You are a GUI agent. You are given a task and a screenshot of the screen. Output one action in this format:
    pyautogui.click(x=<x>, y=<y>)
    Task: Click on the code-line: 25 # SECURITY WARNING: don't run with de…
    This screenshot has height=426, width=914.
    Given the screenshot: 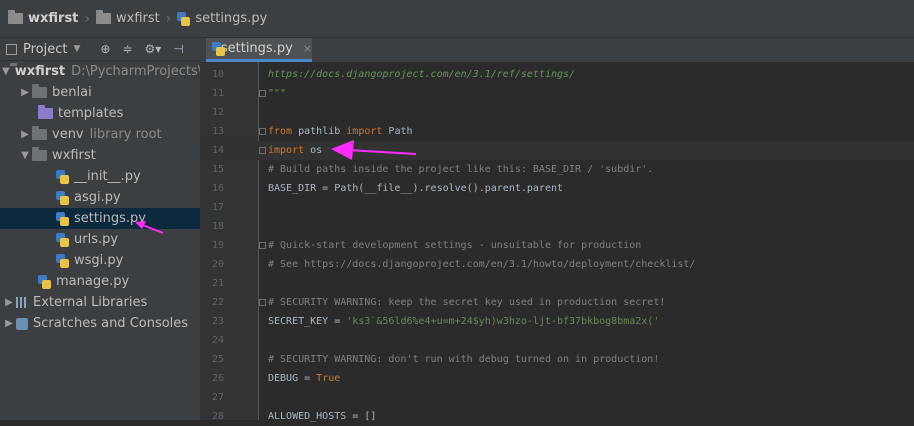 What is the action you would take?
    pyautogui.click(x=435, y=359)
    